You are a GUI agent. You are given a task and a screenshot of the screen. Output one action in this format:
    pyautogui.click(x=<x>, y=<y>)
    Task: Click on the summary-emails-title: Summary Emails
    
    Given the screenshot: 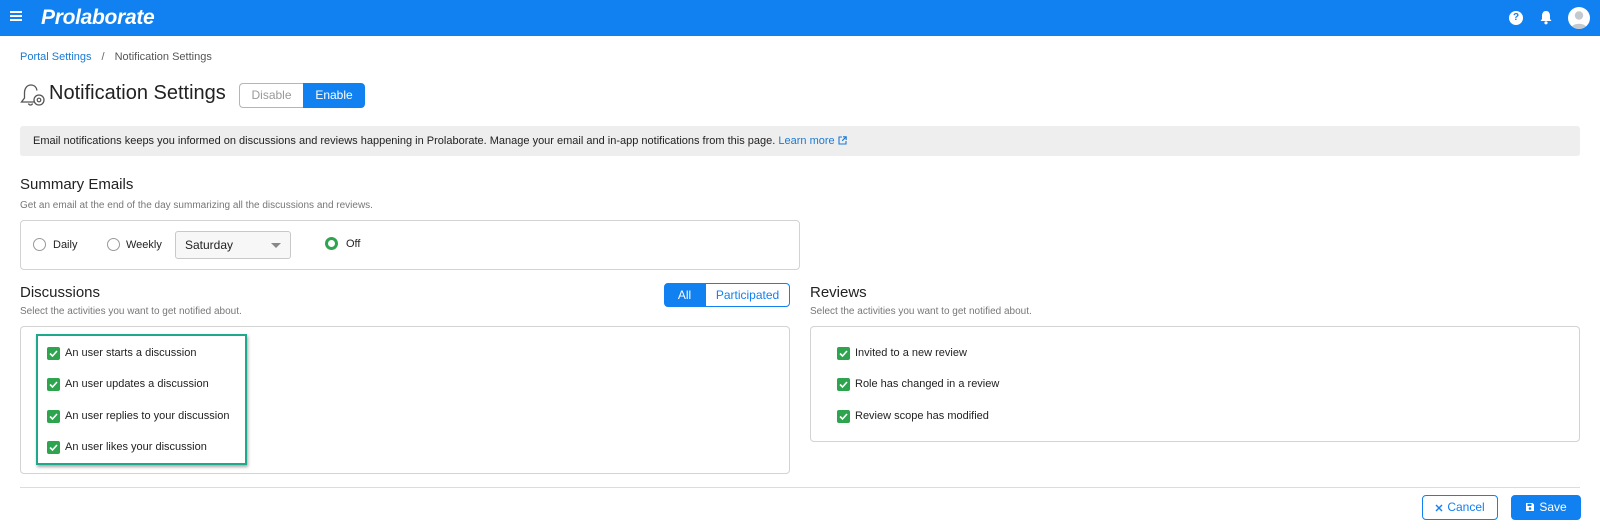 What is the action you would take?
    pyautogui.click(x=77, y=184)
    